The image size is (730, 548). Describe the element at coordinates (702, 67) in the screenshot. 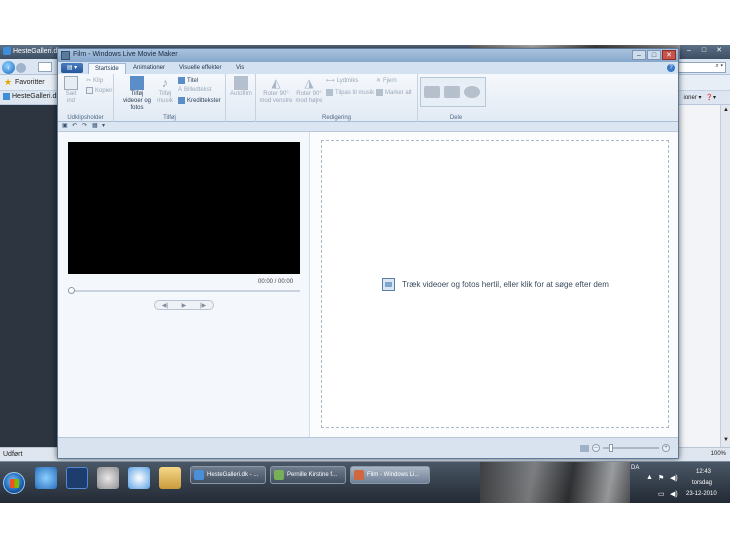

I see `search-icon: ⌕ ▾` at that location.